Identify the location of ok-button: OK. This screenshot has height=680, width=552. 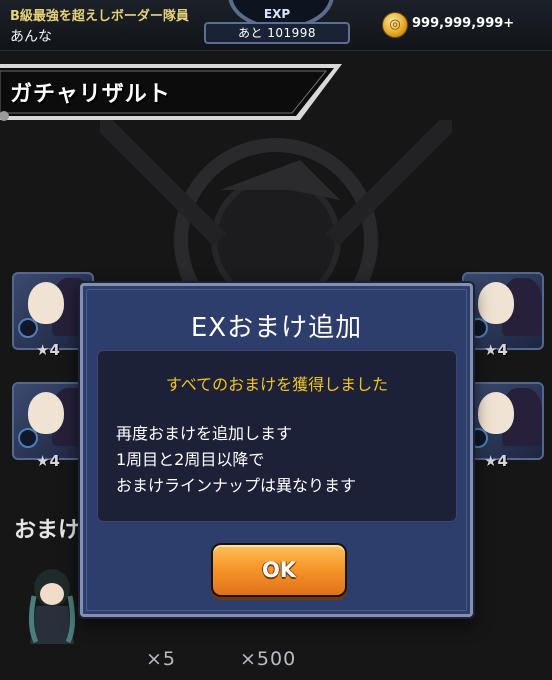
(279, 570).